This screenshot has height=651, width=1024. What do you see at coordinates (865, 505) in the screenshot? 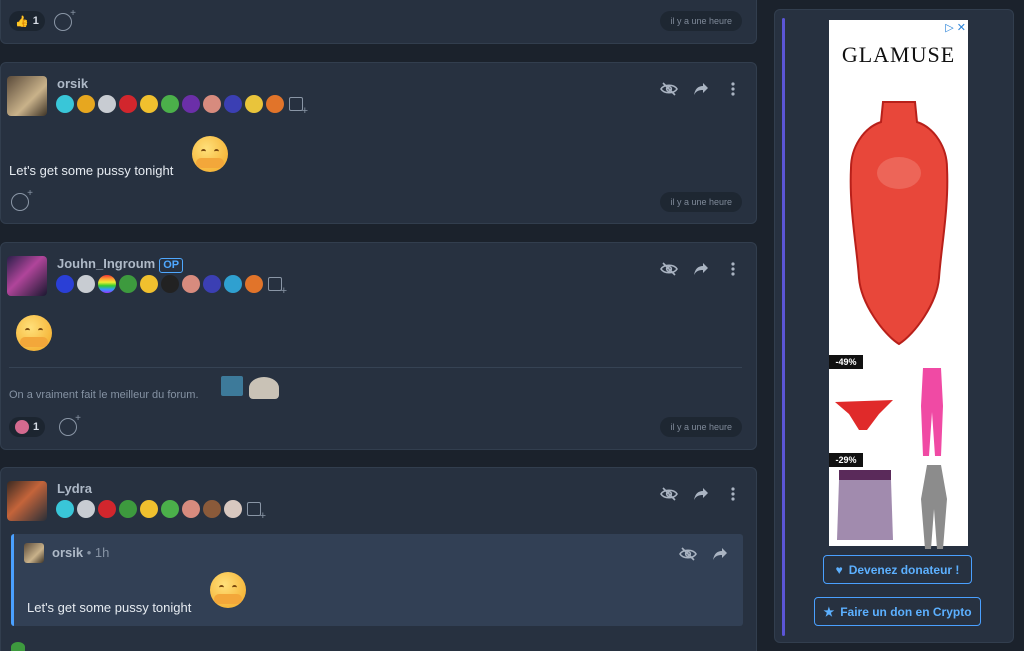
I see `garter-image` at bounding box center [865, 505].